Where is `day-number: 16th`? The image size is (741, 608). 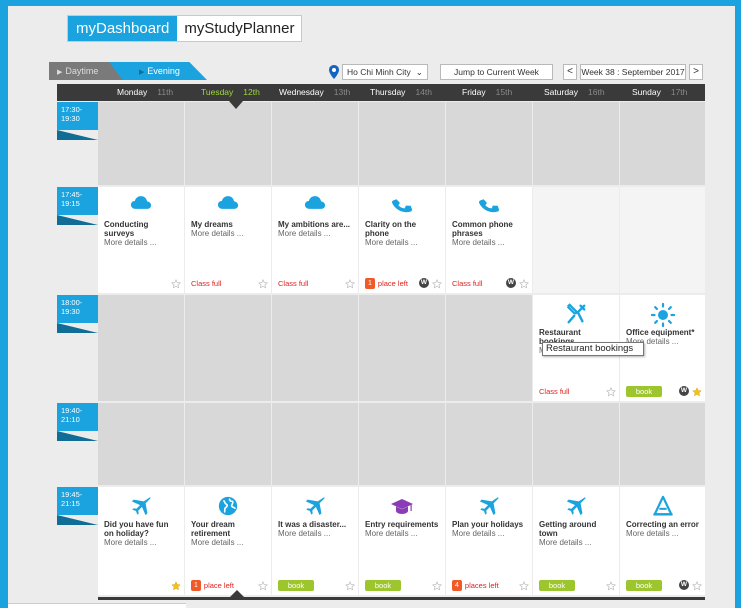 day-number: 16th is located at coordinates (596, 92).